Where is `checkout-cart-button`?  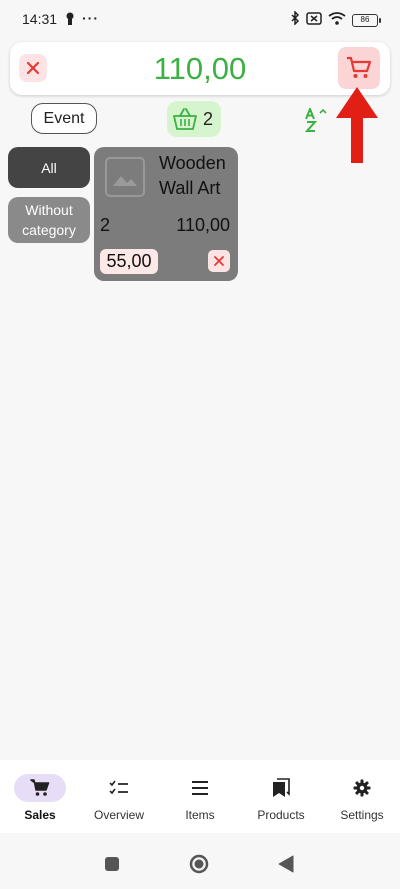
checkout-cart-button is located at coordinates (359, 68).